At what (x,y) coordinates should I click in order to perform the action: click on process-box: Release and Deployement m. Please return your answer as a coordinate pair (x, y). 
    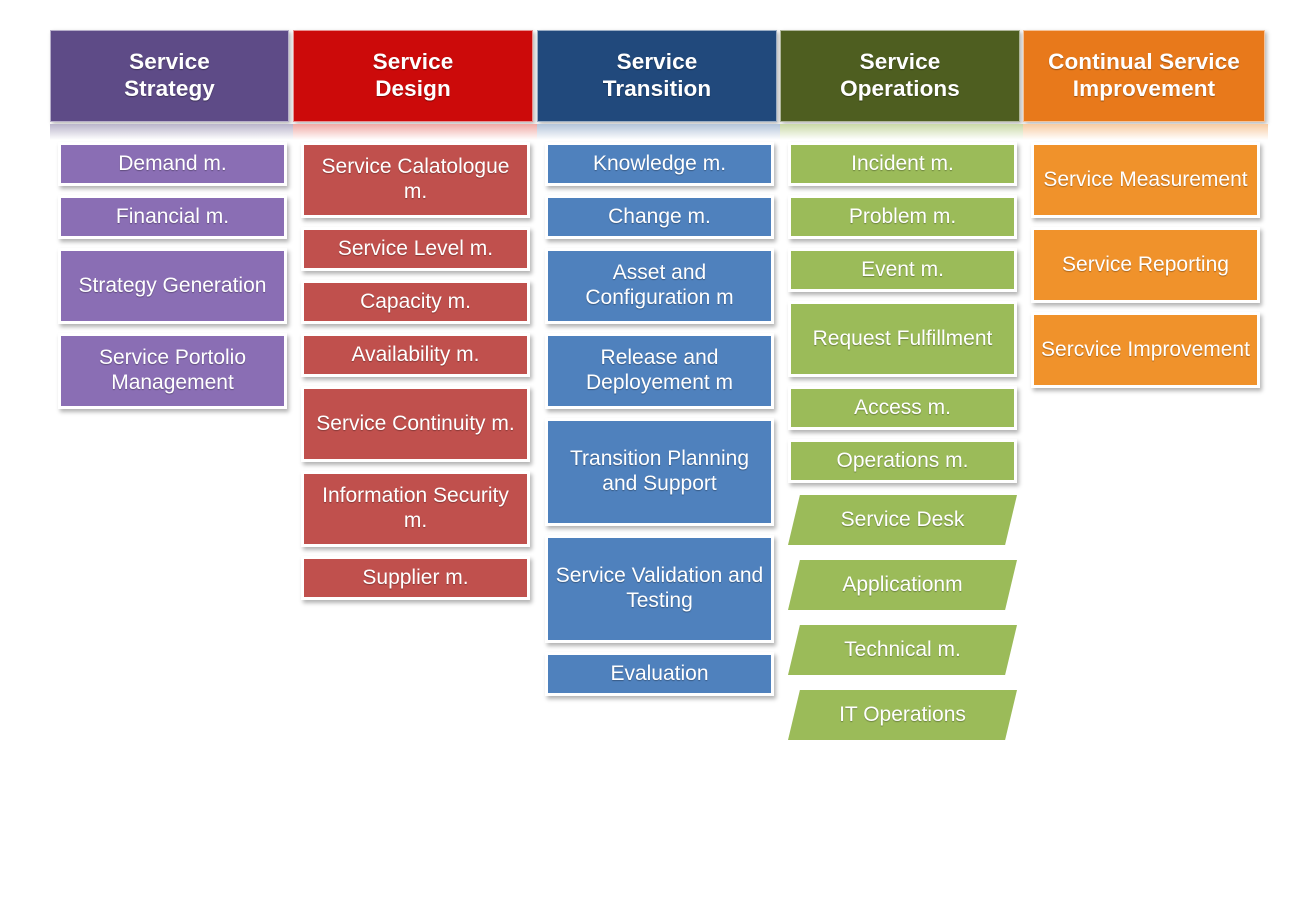
    Looking at the image, I should click on (659, 371).